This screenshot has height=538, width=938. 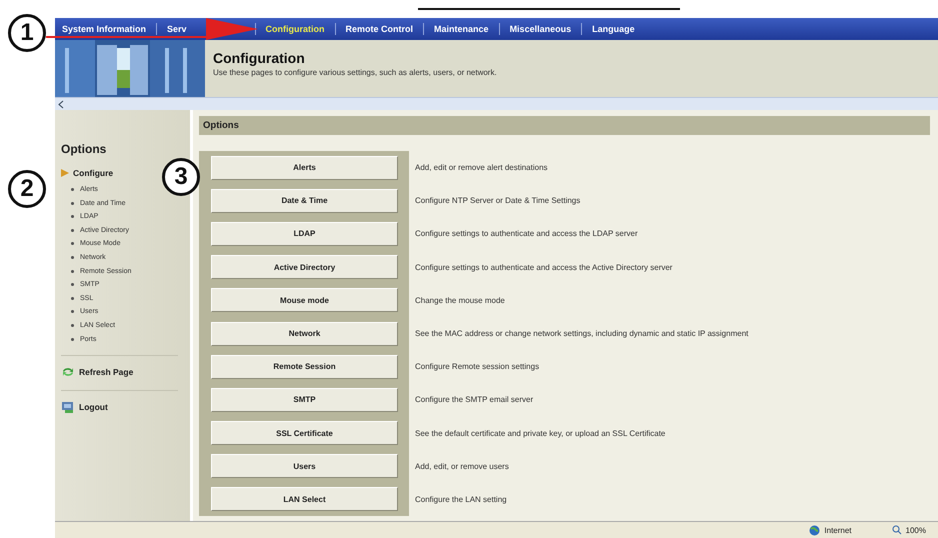 I want to click on option-button: LDAP, so click(x=304, y=234).